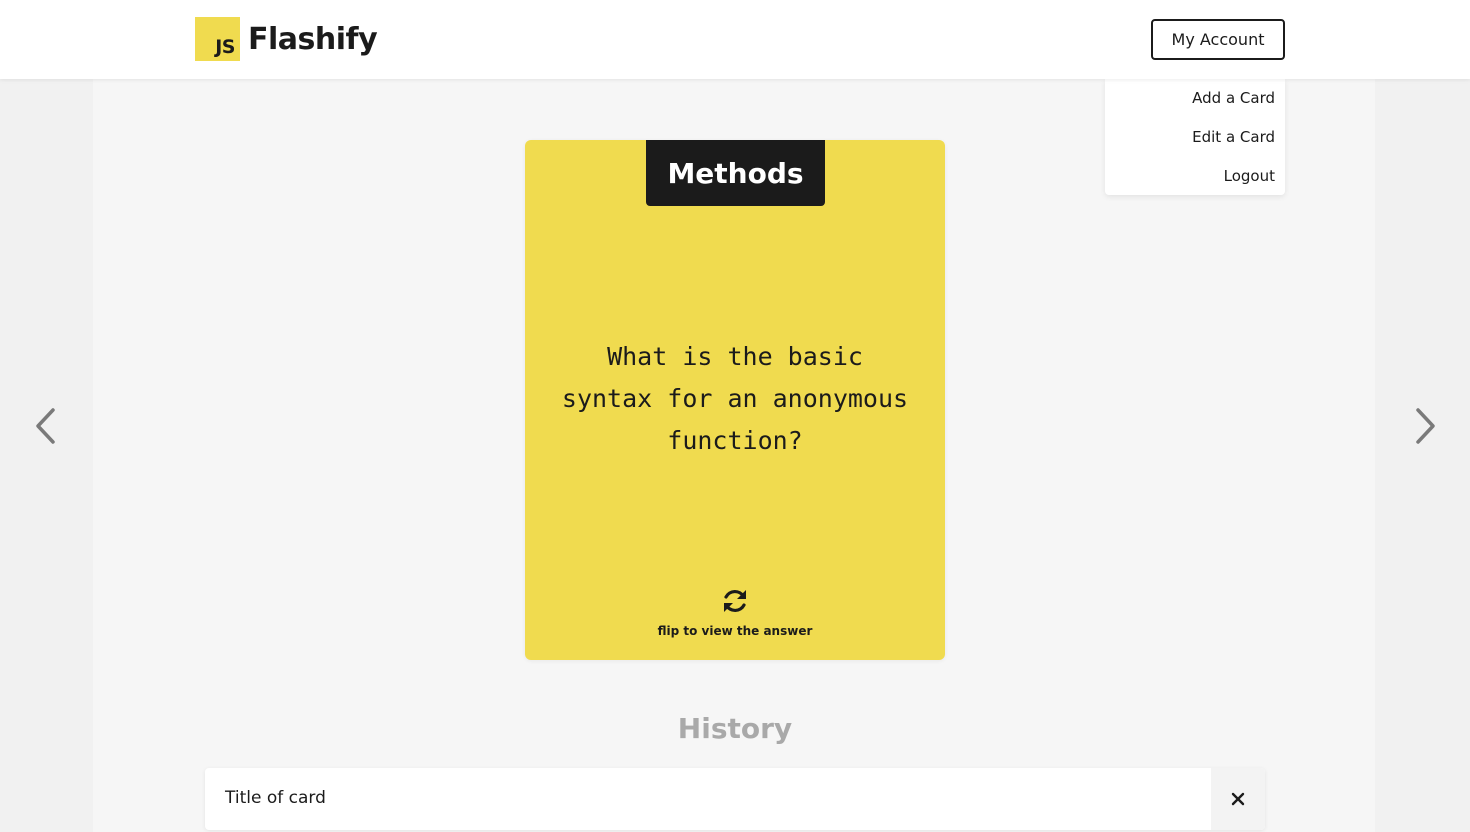 The image size is (1470, 832). I want to click on remove-history-button, so click(1238, 799).